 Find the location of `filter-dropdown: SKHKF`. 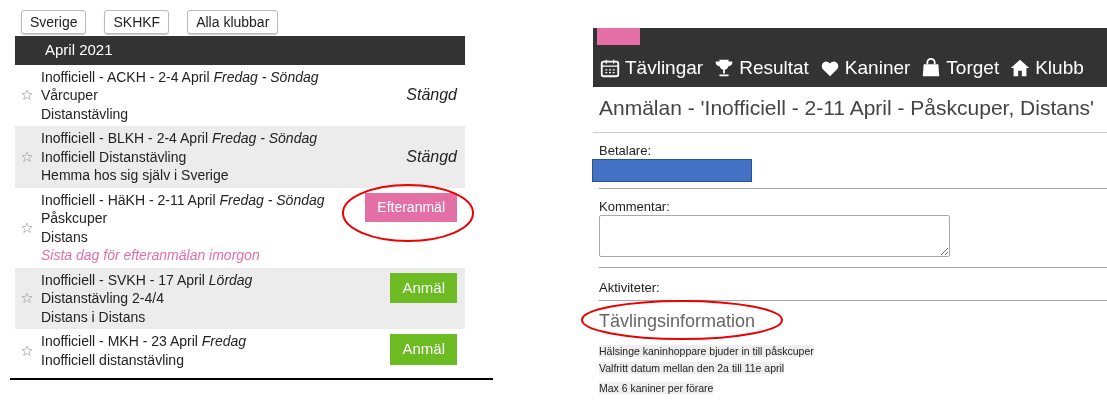

filter-dropdown: SKHKF is located at coordinates (137, 22).